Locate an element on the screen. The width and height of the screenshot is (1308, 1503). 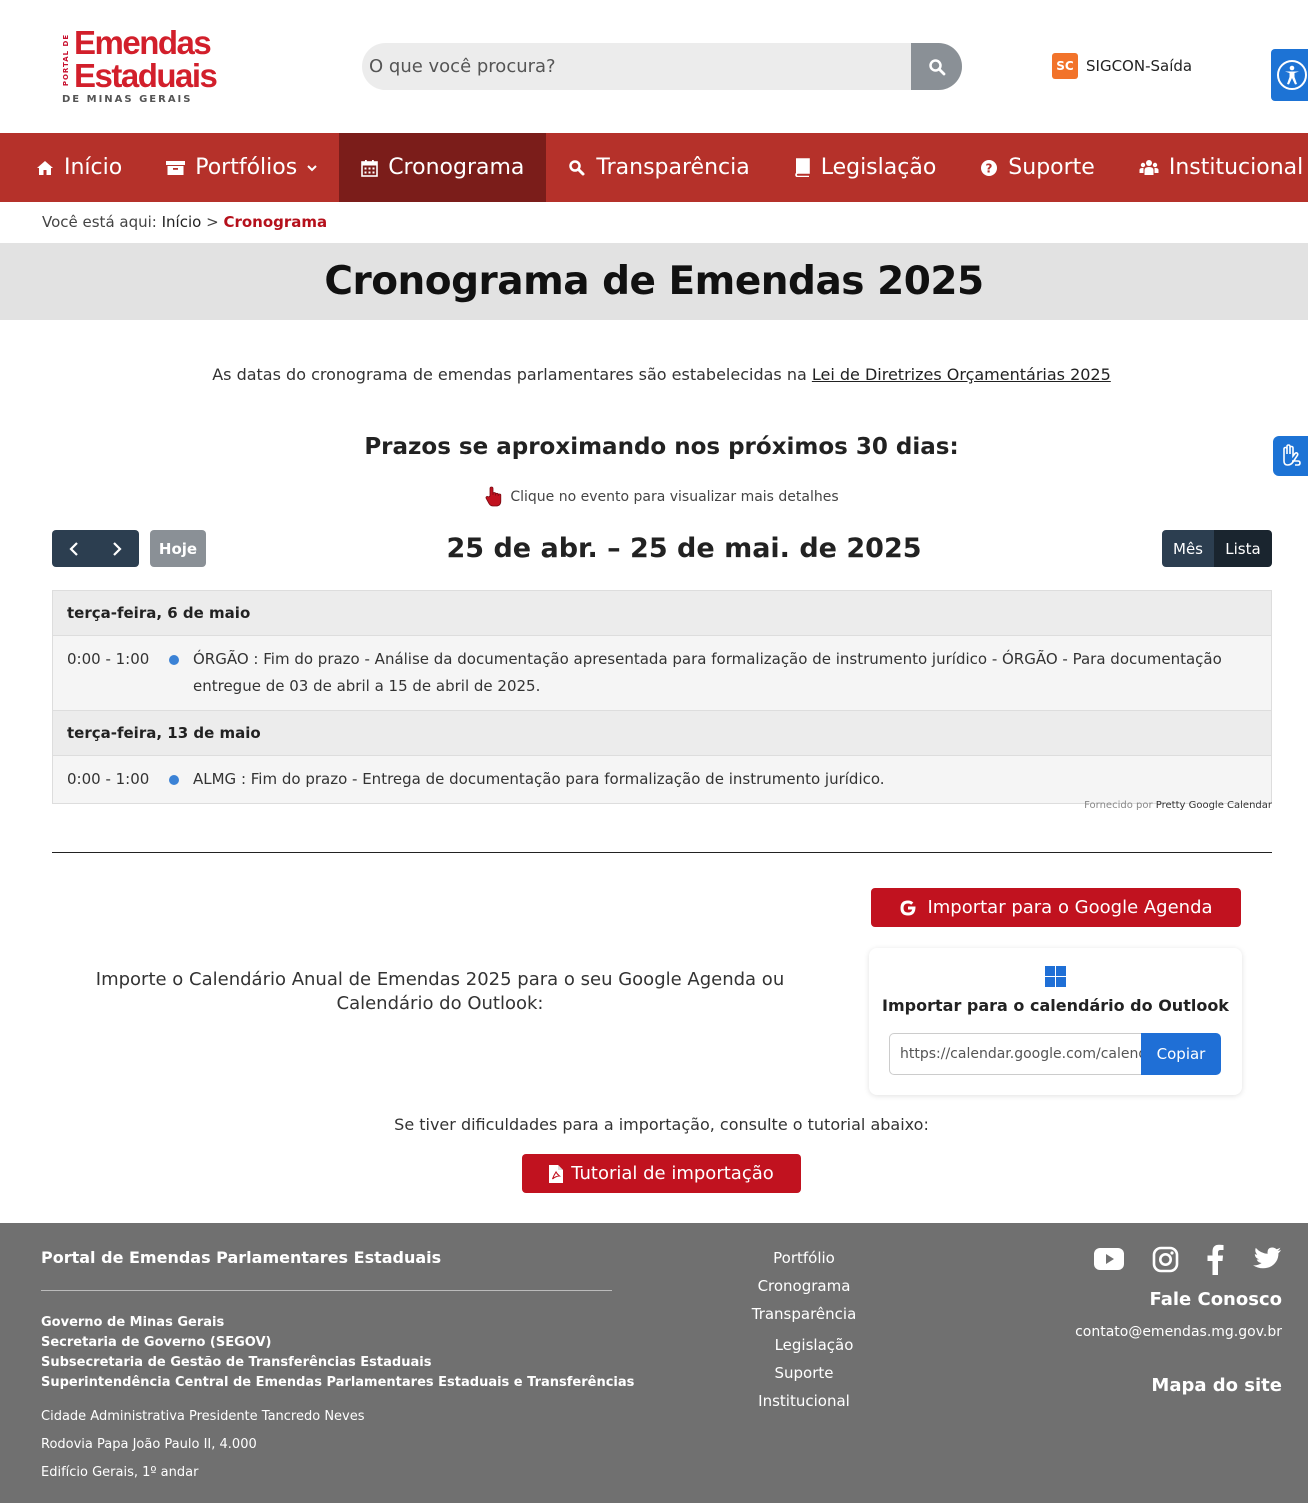
footer-link-transparencia: Transparência is located at coordinates (804, 1317).